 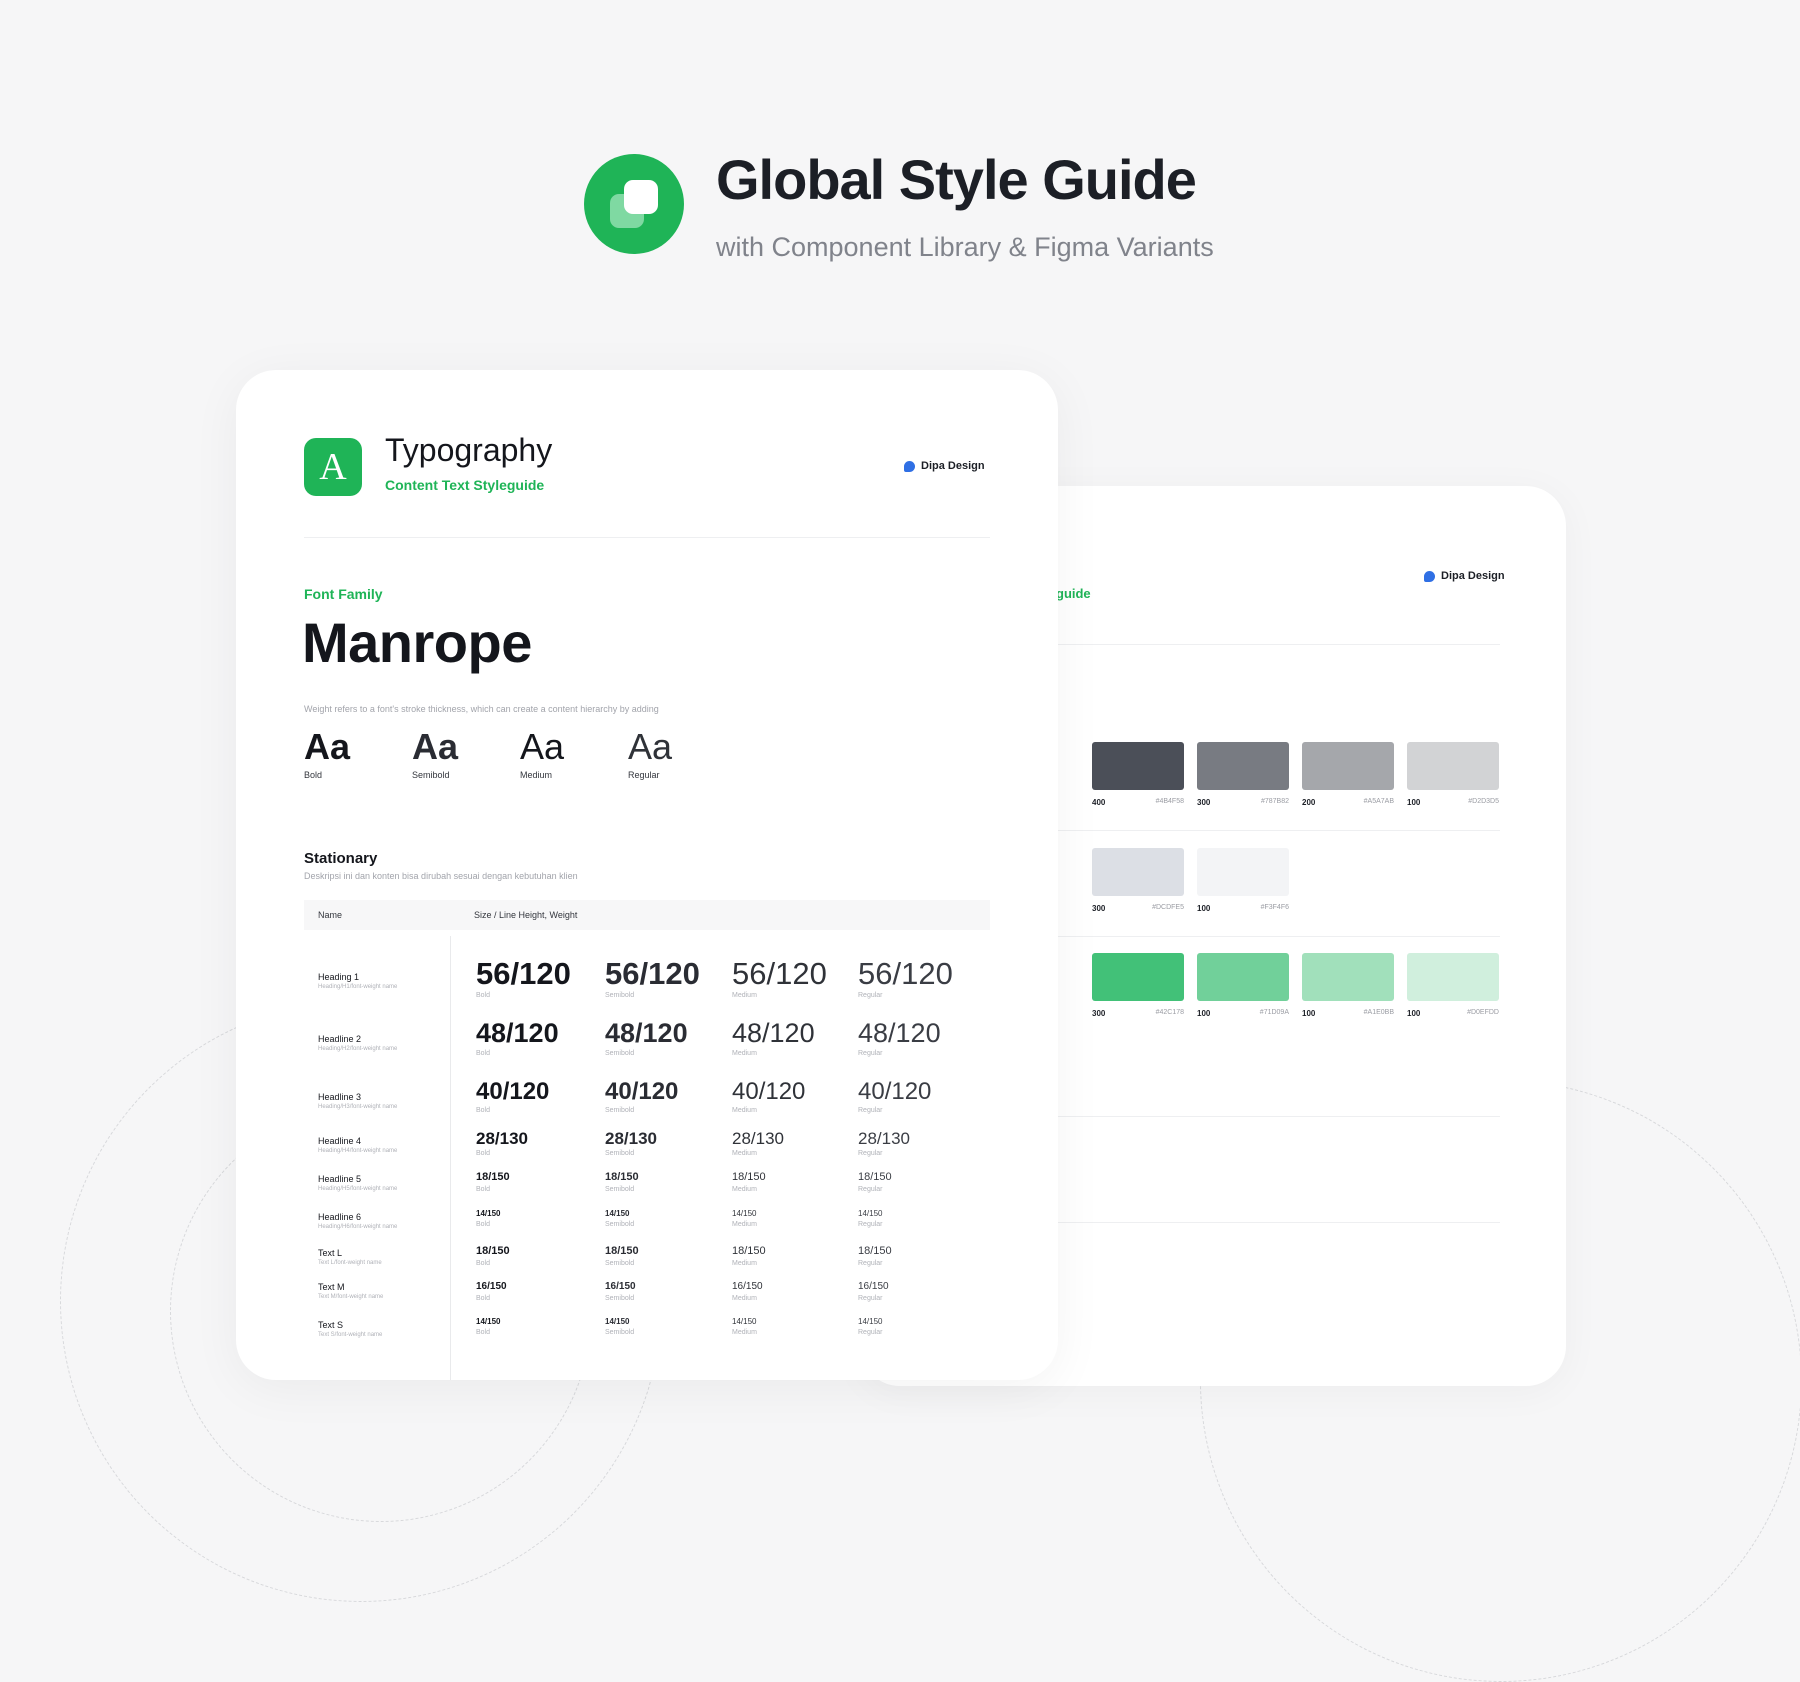 What do you see at coordinates (650, 746) in the screenshot?
I see `weight-sample-glyph: Aa` at bounding box center [650, 746].